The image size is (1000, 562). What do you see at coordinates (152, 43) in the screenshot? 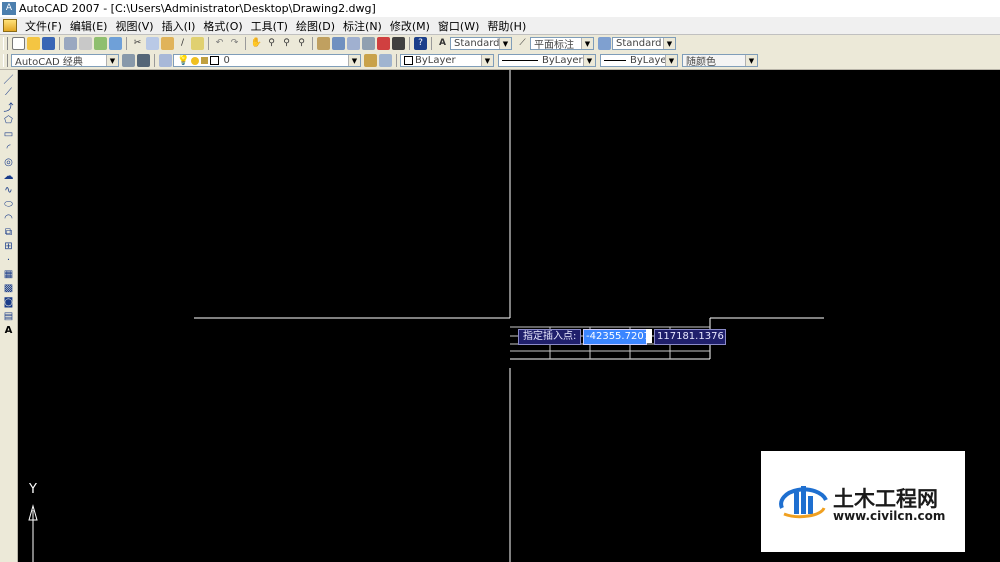
I see `copy-icon` at bounding box center [152, 43].